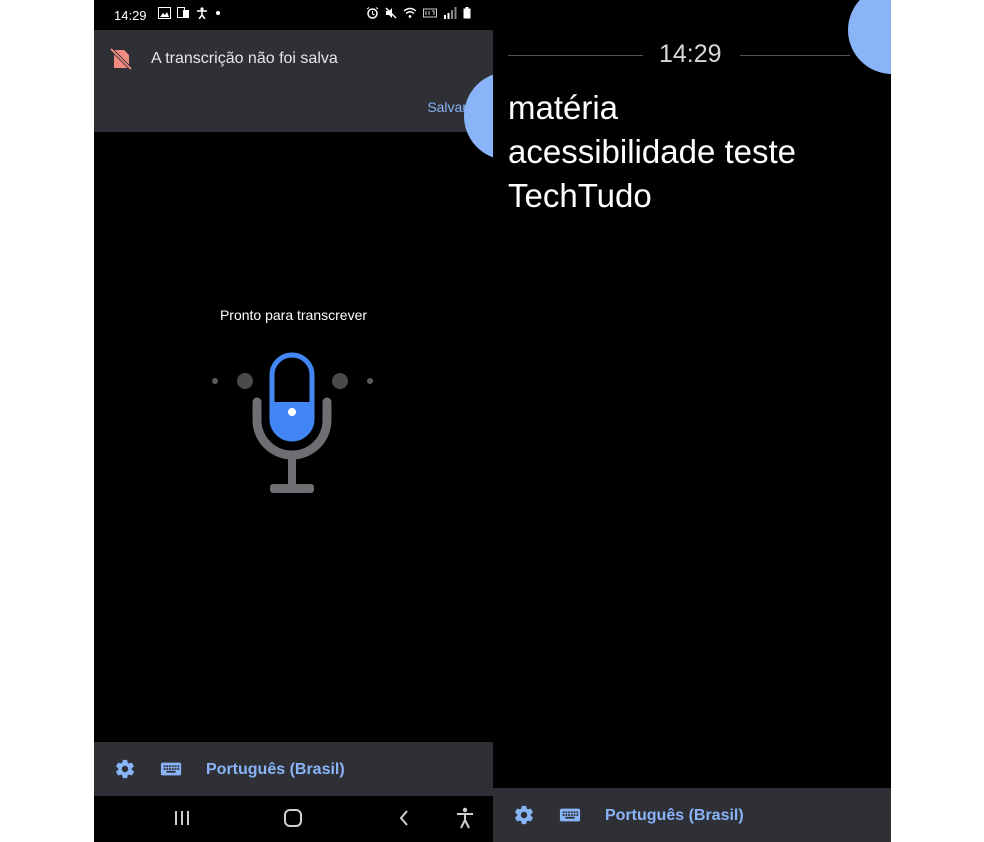 The width and height of the screenshot is (984, 842). What do you see at coordinates (202, 13) in the screenshot?
I see `person-icon` at bounding box center [202, 13].